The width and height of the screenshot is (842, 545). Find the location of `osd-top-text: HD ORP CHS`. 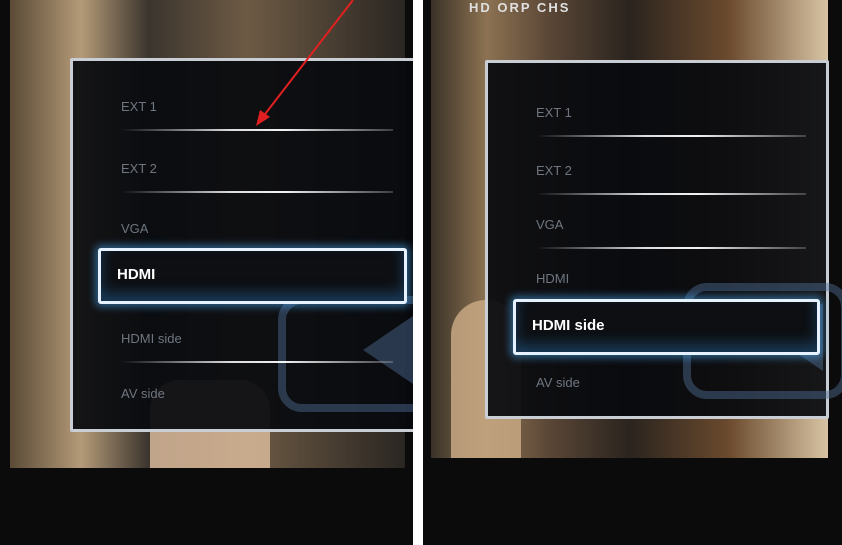

osd-top-text: HD ORP CHS is located at coordinates (520, 7).